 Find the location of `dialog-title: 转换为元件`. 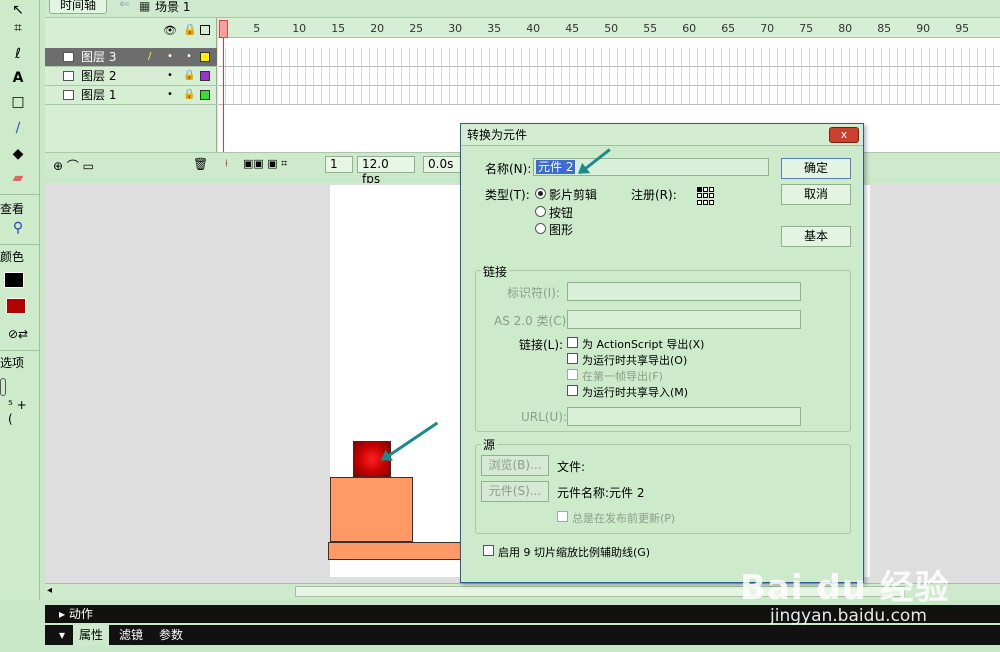

dialog-title: 转换为元件 is located at coordinates (662, 135).